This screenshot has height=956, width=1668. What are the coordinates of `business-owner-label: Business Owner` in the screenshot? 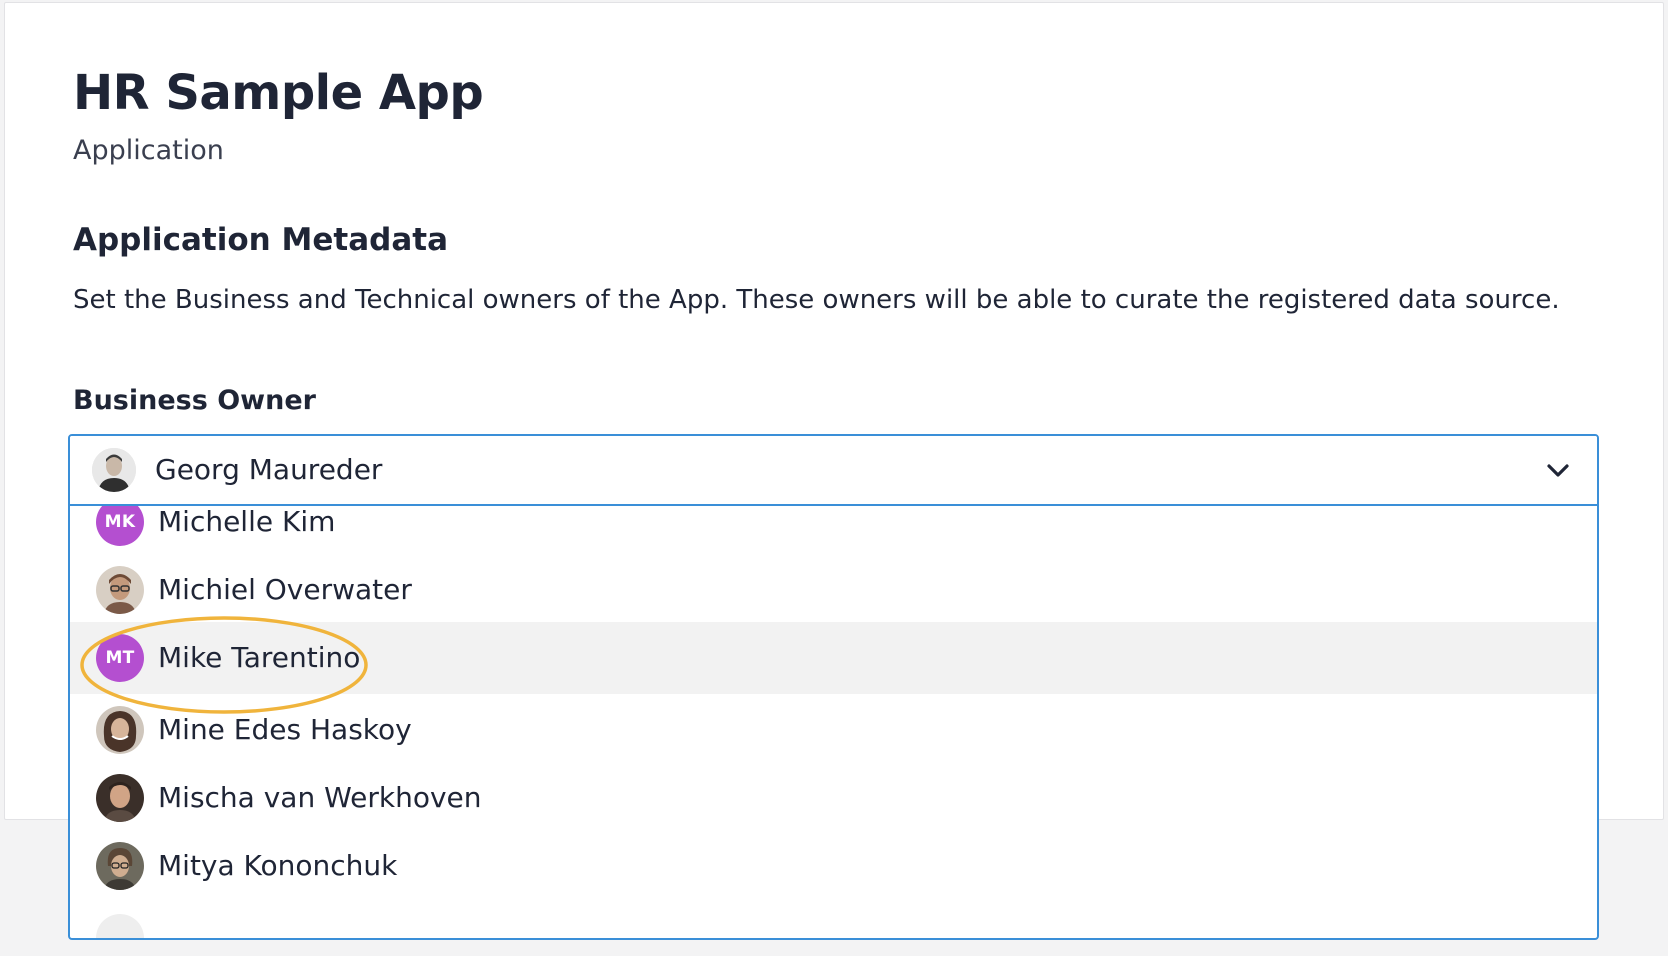 It's located at (194, 400).